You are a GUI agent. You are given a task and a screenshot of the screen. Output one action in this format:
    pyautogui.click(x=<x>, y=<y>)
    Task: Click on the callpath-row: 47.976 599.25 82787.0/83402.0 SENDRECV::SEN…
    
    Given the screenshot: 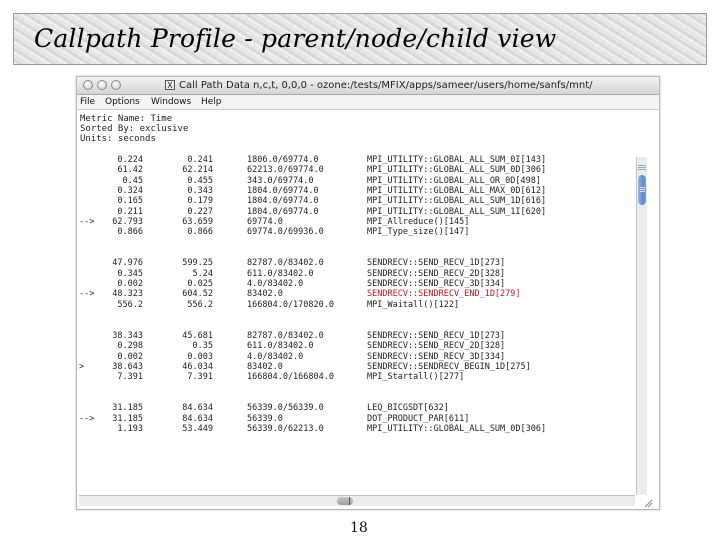 What is the action you would take?
    pyautogui.click(x=357, y=263)
    